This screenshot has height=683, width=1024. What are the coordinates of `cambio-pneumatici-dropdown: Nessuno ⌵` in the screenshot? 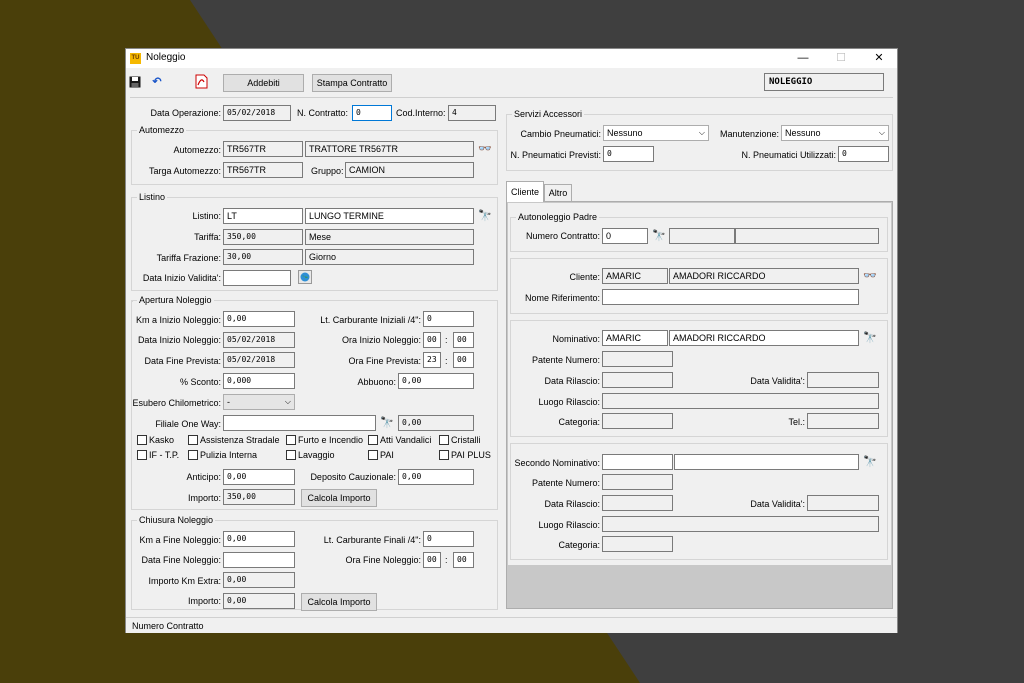 It's located at (656, 133).